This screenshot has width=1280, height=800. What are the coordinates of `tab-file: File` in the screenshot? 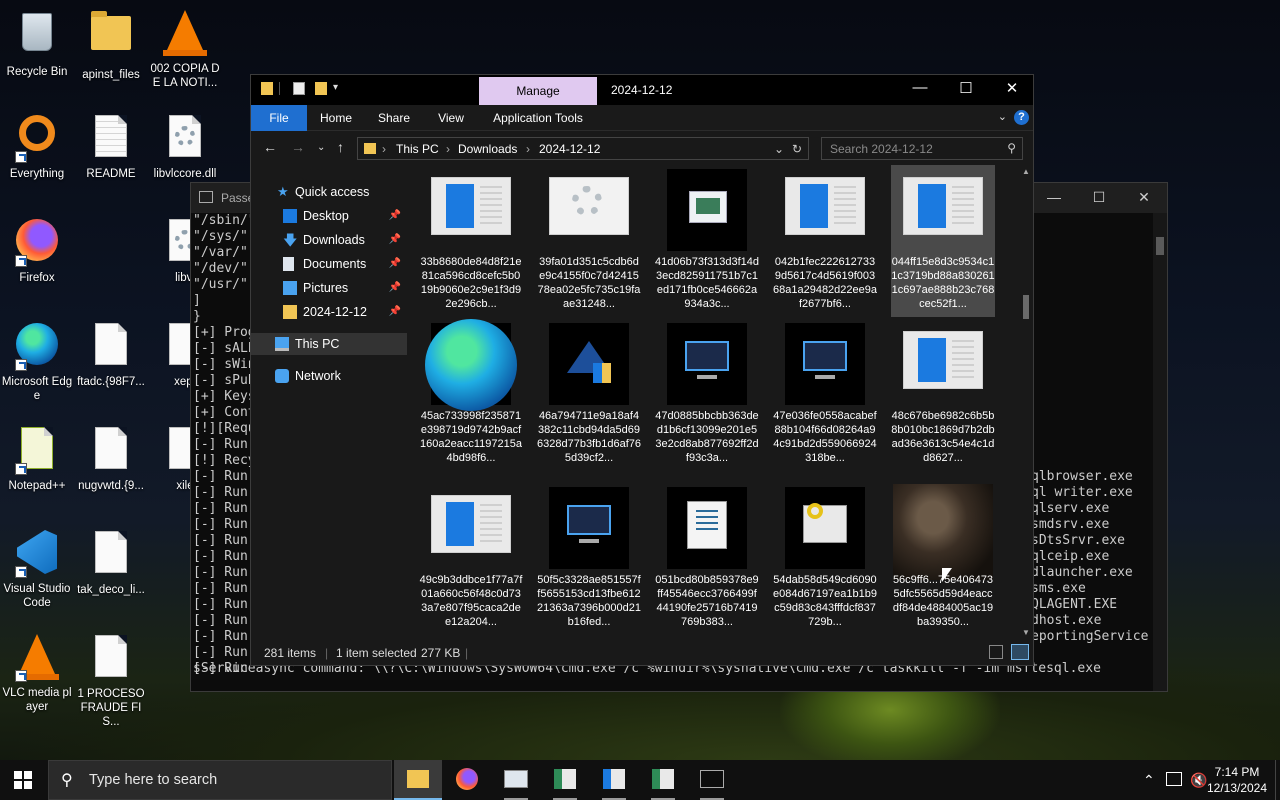 It's located at (279, 118).